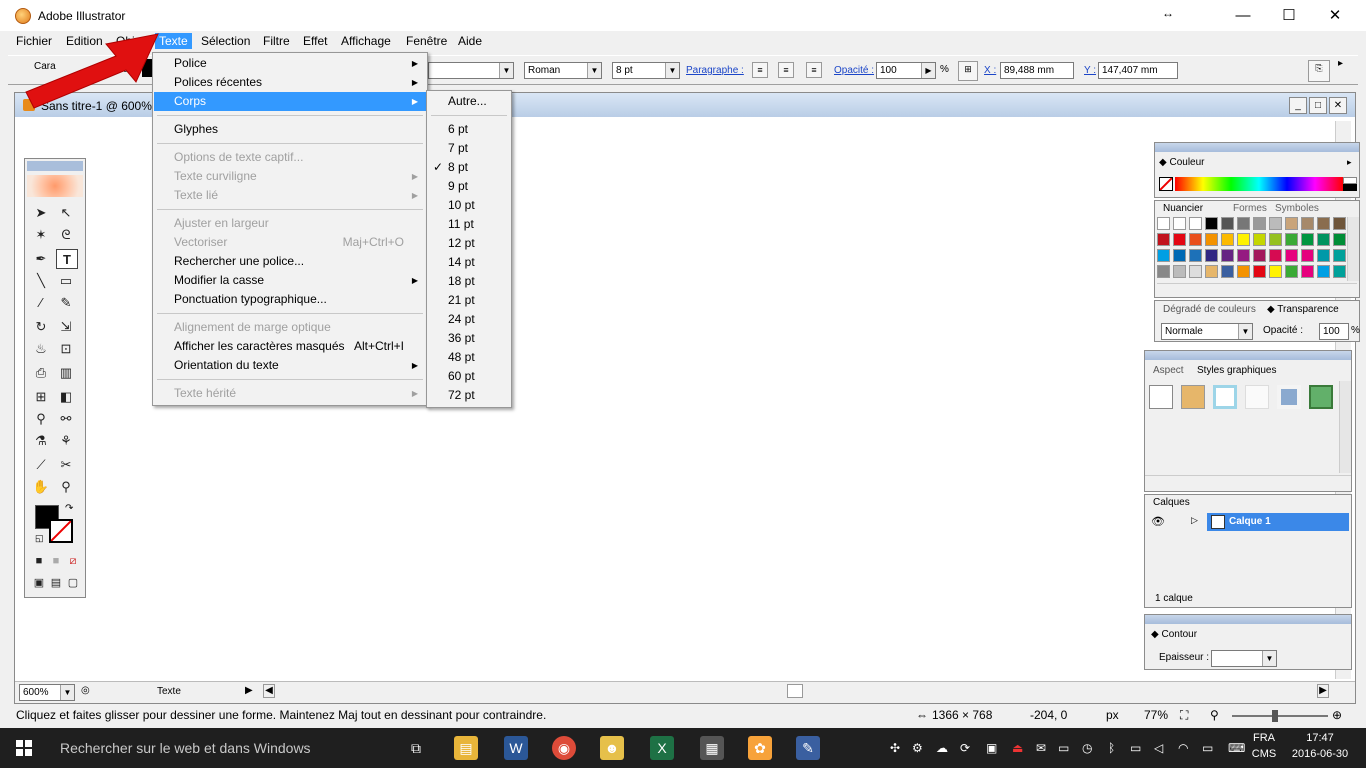 Image resolution: width=1366 pixels, height=768 pixels. What do you see at coordinates (1334, 331) in the screenshot?
I see `opacite-input: 100` at bounding box center [1334, 331].